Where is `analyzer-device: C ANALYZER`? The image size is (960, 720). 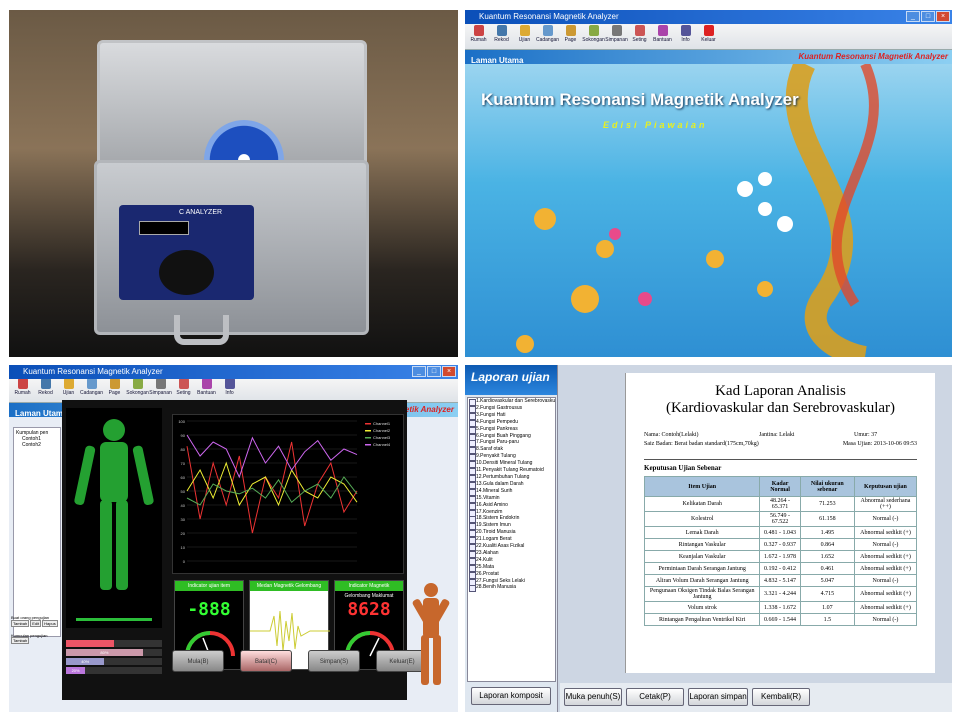
analyzer-device: C ANALYZER is located at coordinates (186, 252).